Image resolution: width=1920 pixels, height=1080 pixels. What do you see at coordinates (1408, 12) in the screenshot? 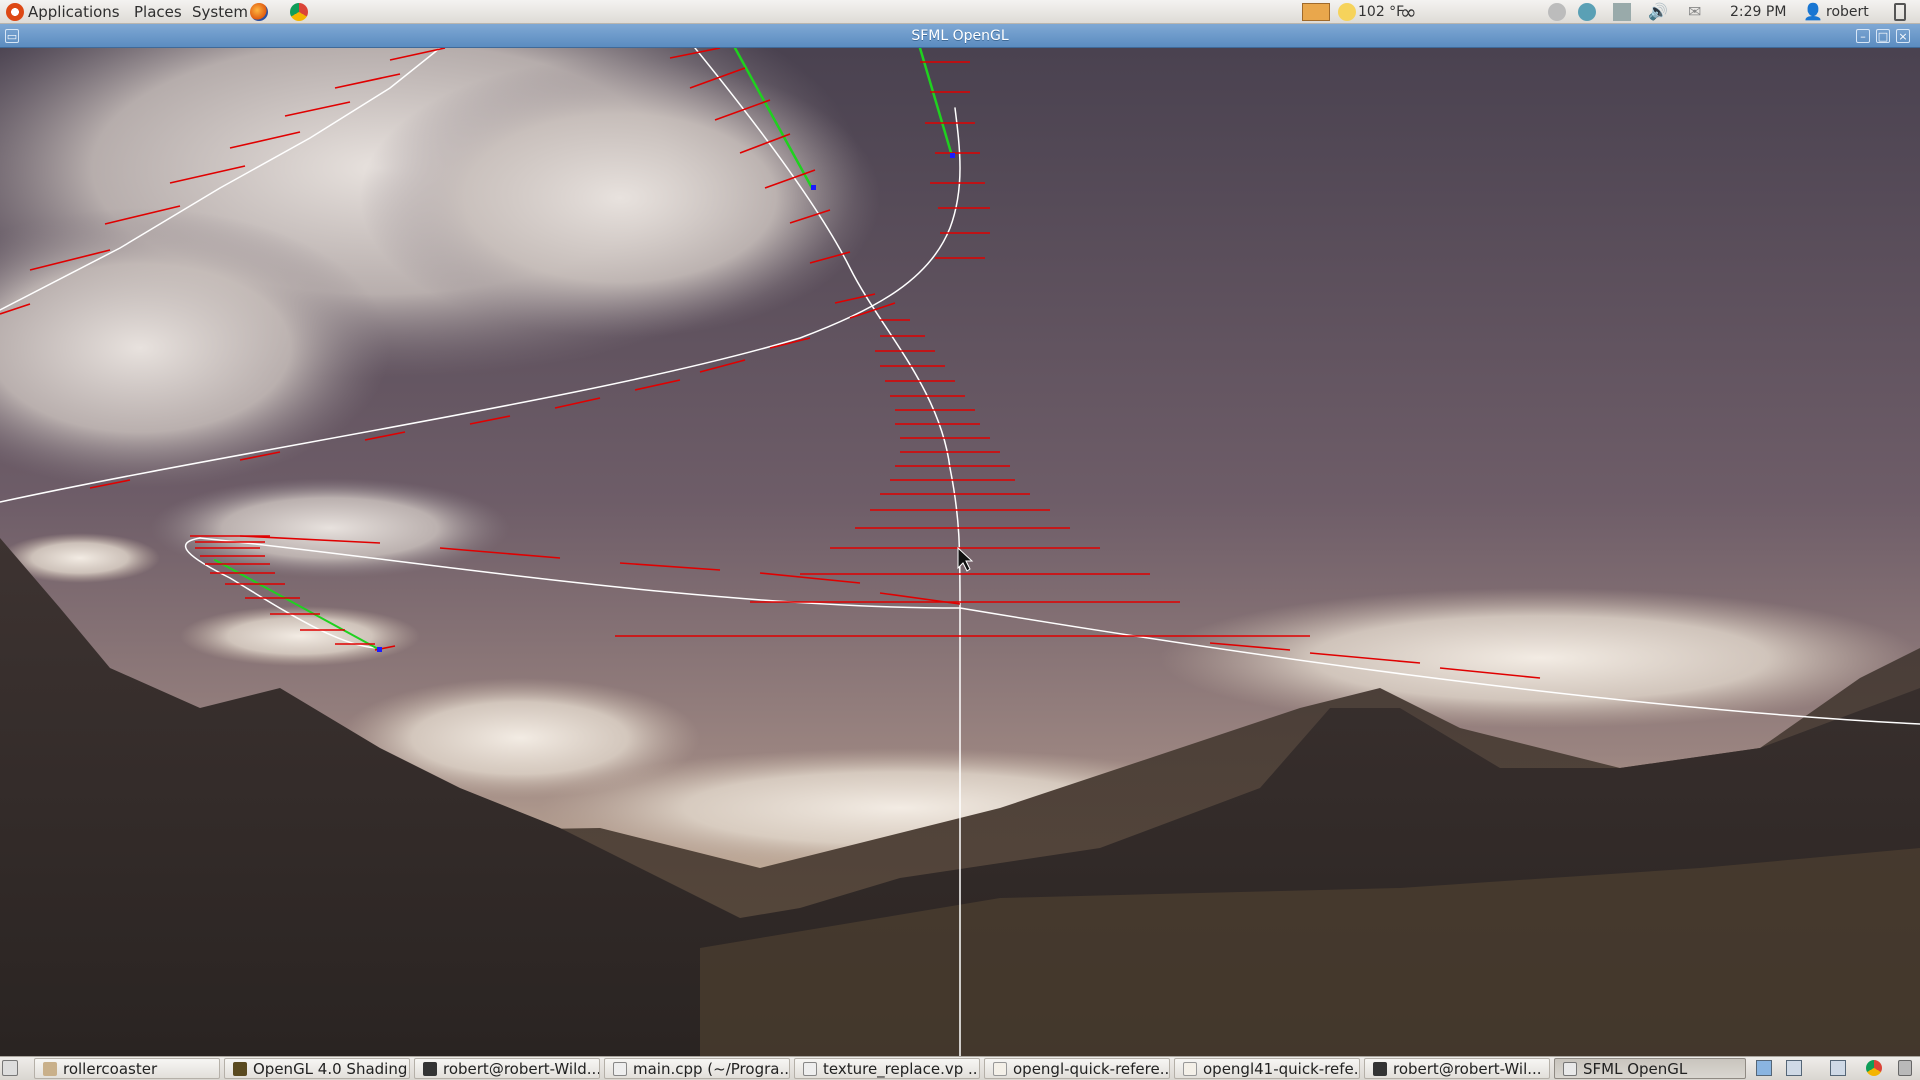
I see `indicator-icon: ∞` at bounding box center [1408, 12].